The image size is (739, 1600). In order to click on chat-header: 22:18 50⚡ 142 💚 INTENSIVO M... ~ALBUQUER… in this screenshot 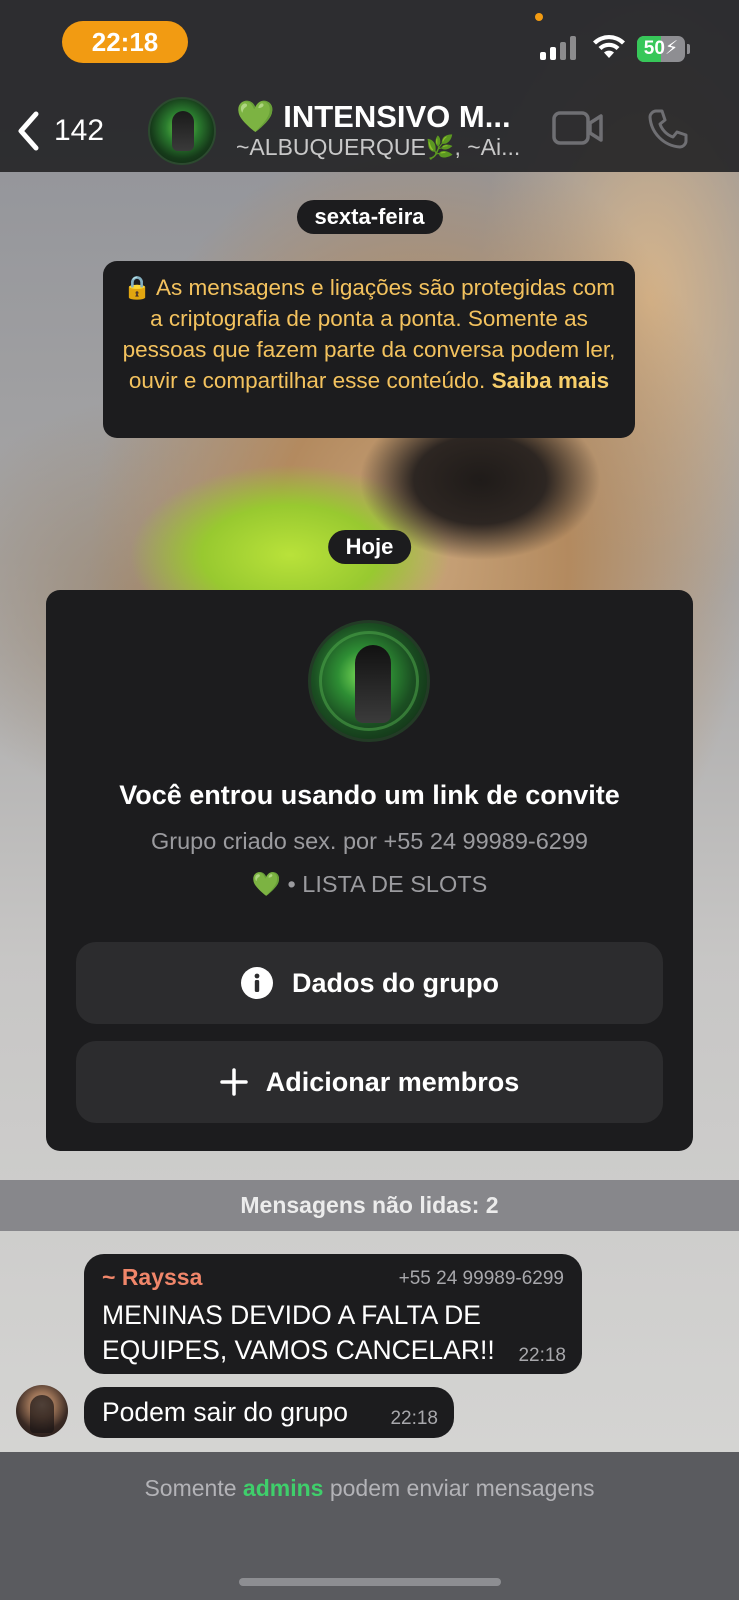, I will do `click(369, 86)`.